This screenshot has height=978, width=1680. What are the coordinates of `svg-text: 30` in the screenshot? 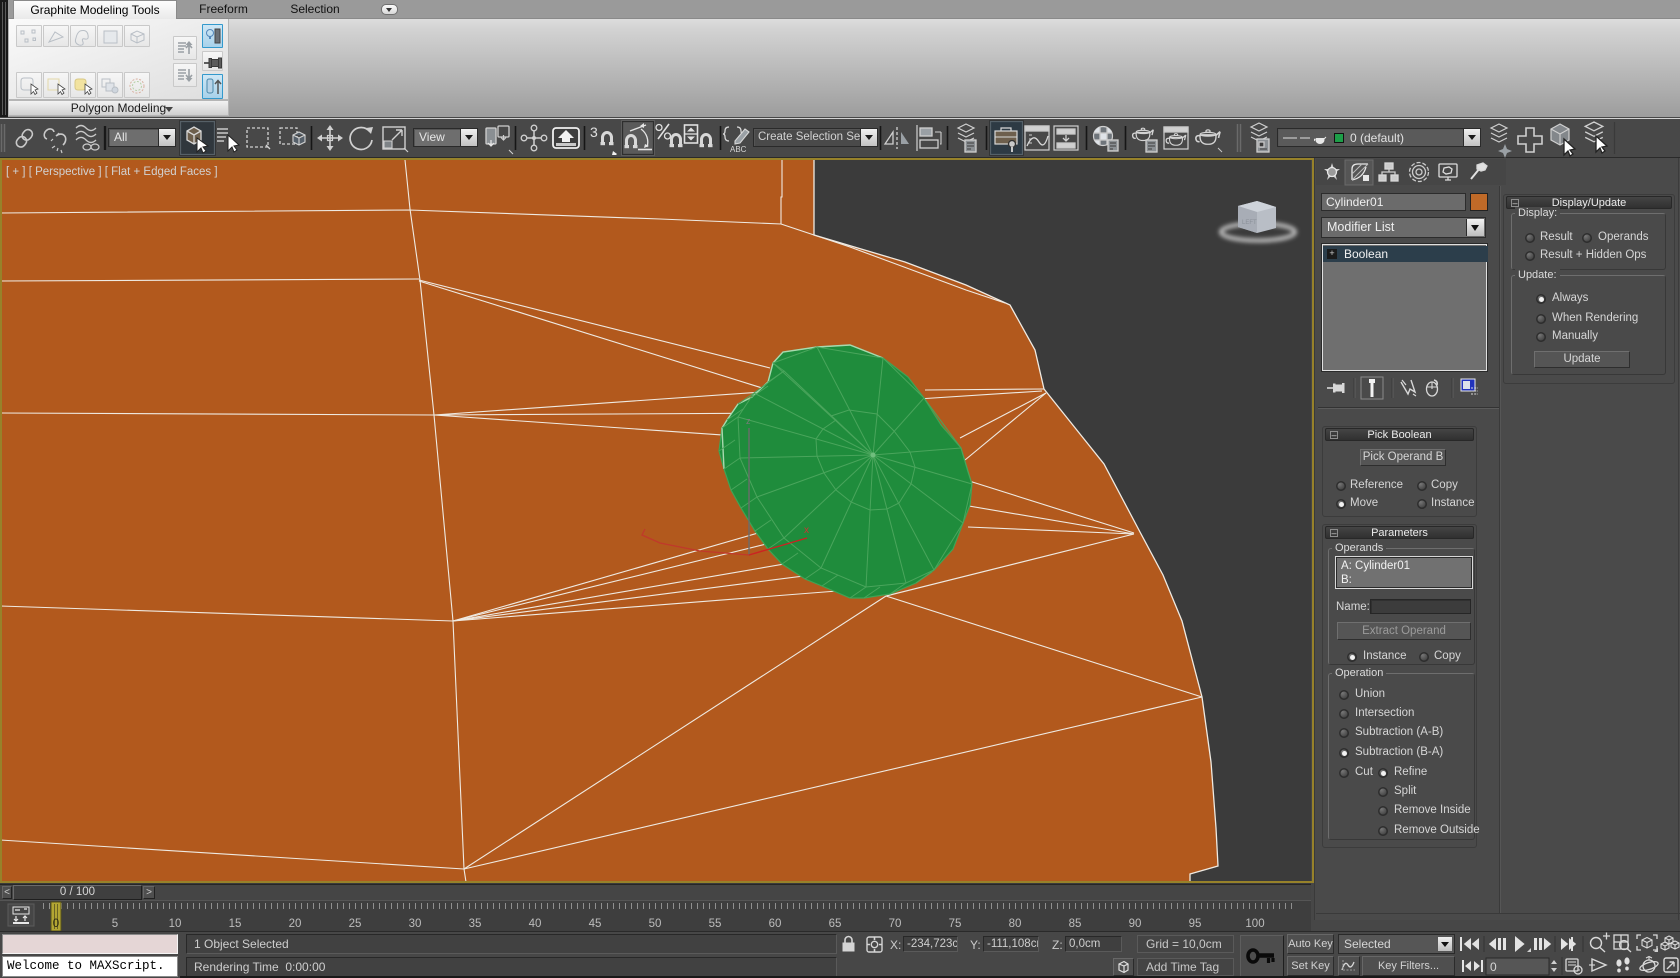 It's located at (415, 924).